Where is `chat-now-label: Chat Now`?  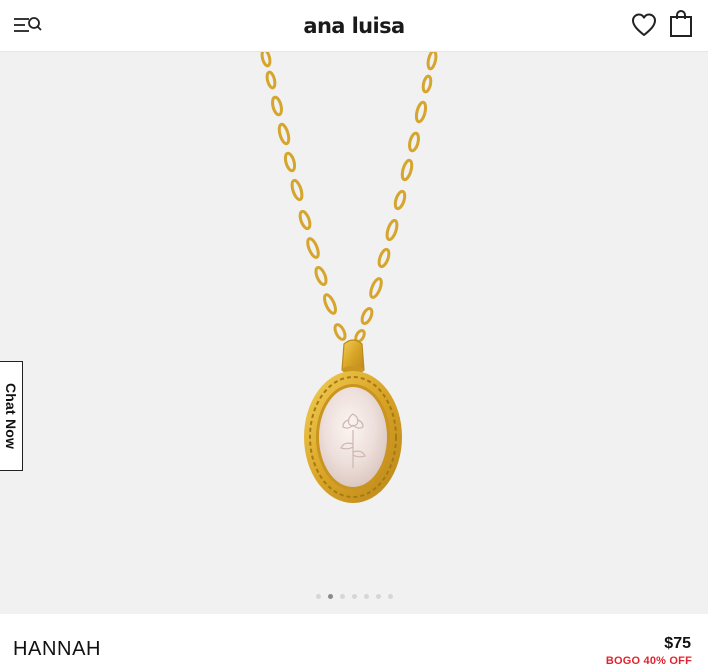 chat-now-label: Chat Now is located at coordinates (11, 416).